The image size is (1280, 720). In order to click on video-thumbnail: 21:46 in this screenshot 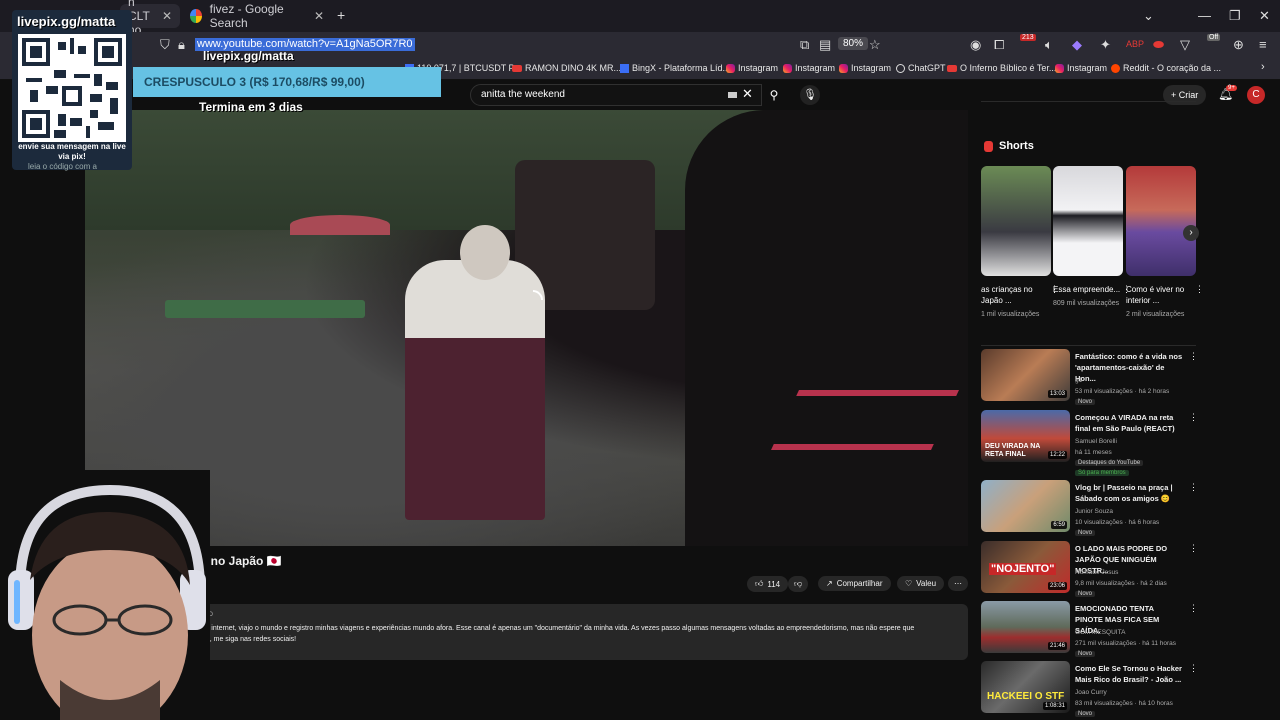, I will do `click(1025, 627)`.